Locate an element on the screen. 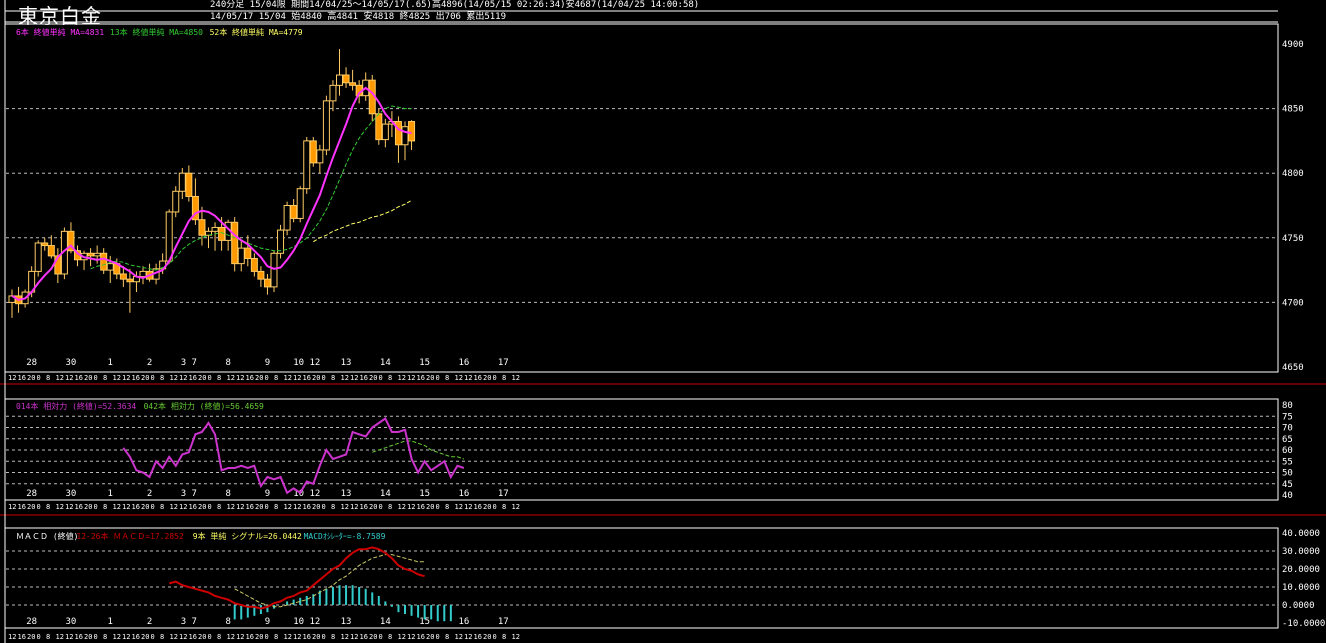  macd-line is located at coordinates (296, 578).